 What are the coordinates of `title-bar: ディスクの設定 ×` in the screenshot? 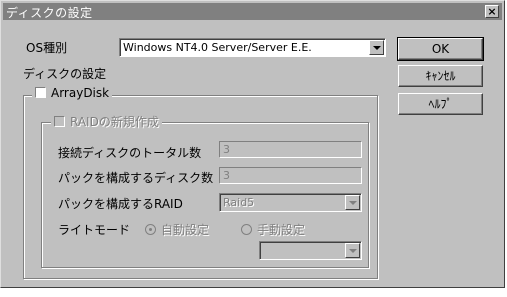 It's located at (252, 11).